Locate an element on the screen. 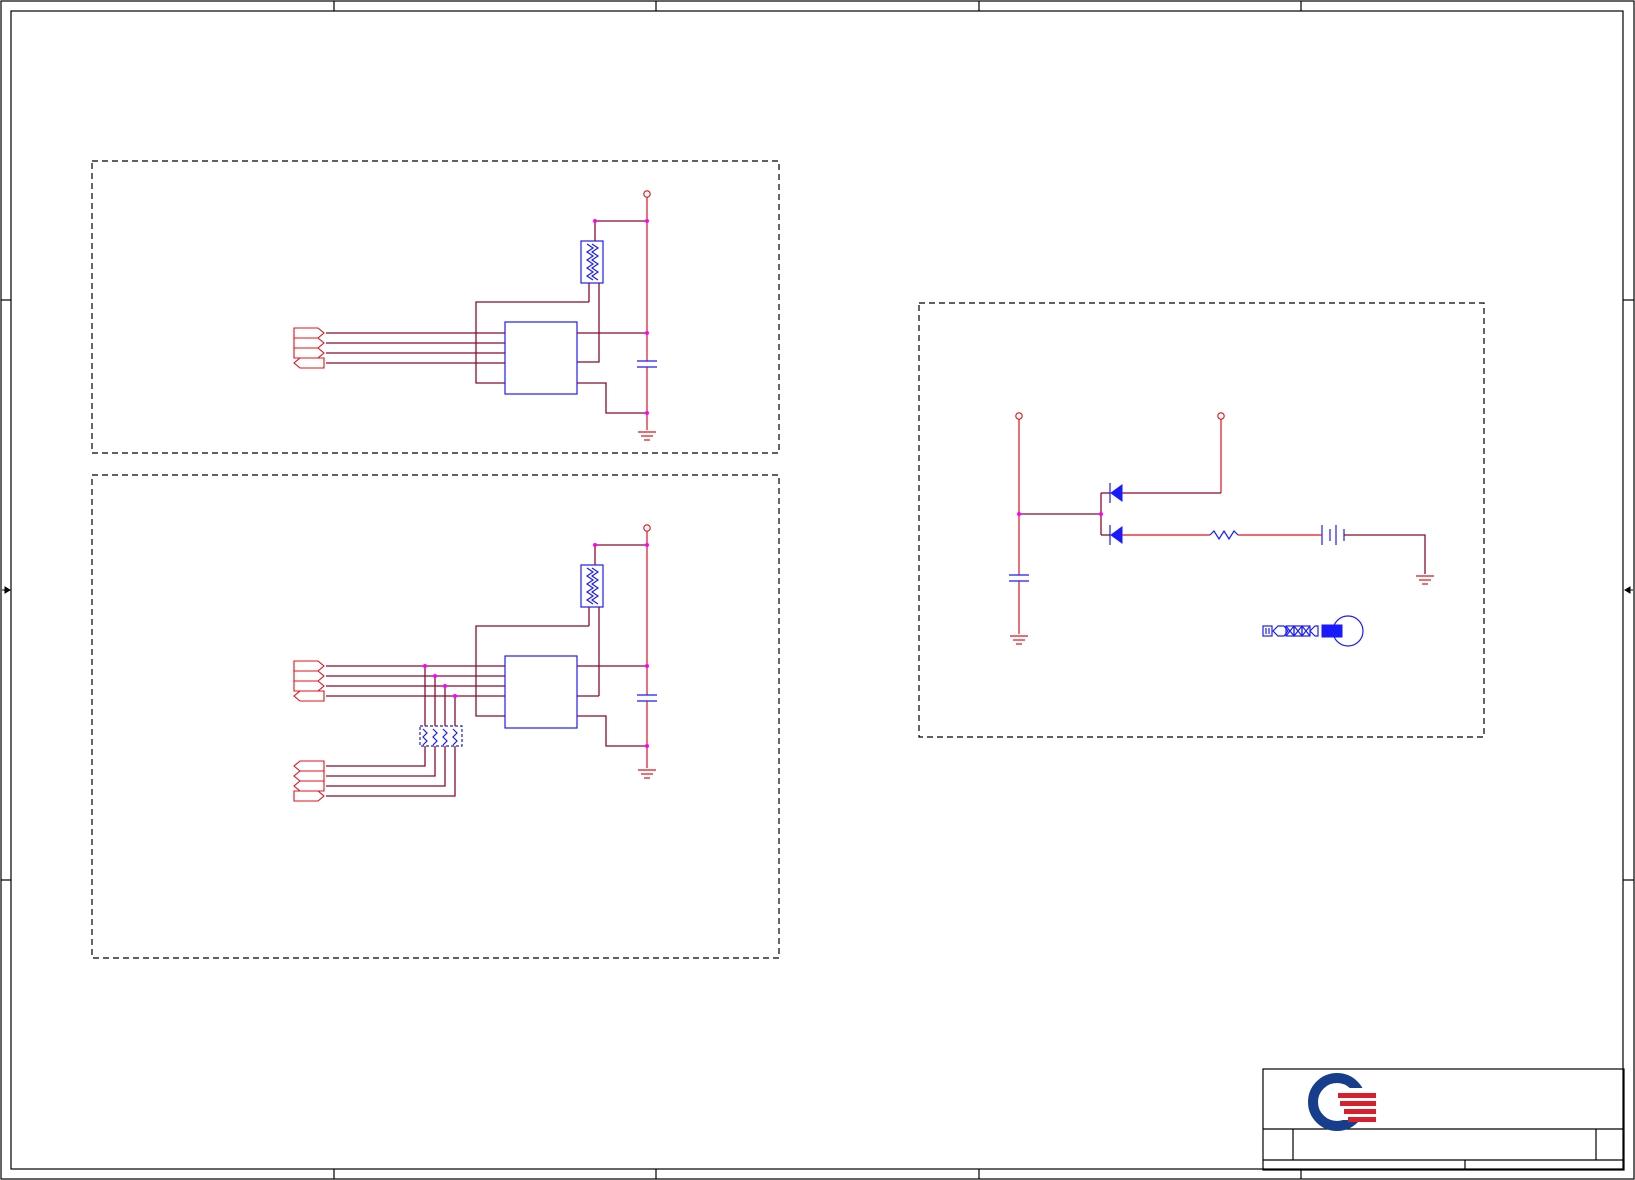 Image resolution: width=1635 pixels, height=1180 pixels. title-block is located at coordinates (1443, 1119).